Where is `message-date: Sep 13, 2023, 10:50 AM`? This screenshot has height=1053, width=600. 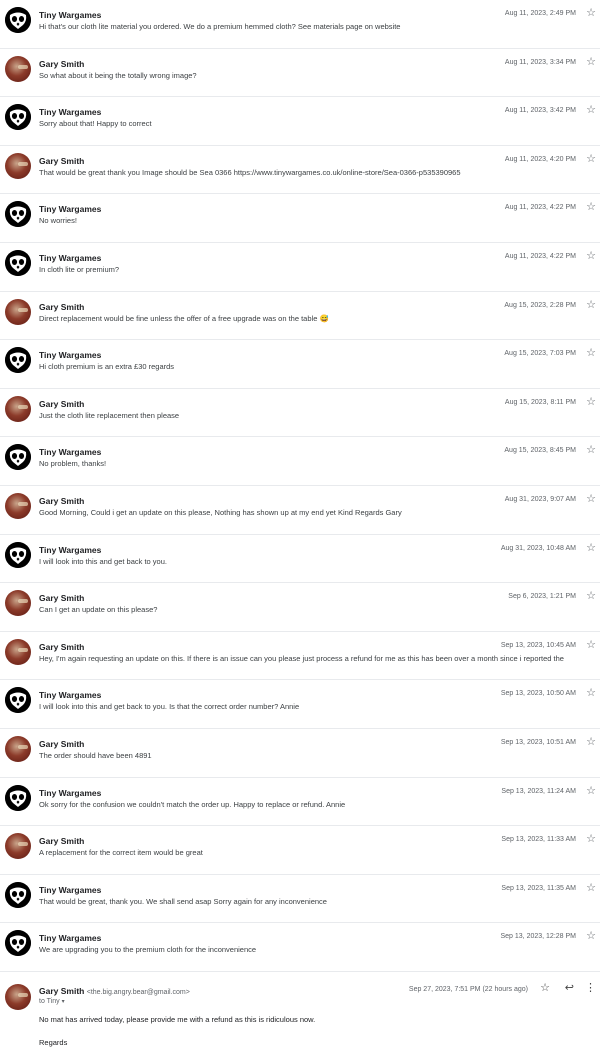
message-date: Sep 13, 2023, 10:50 AM is located at coordinates (538, 694).